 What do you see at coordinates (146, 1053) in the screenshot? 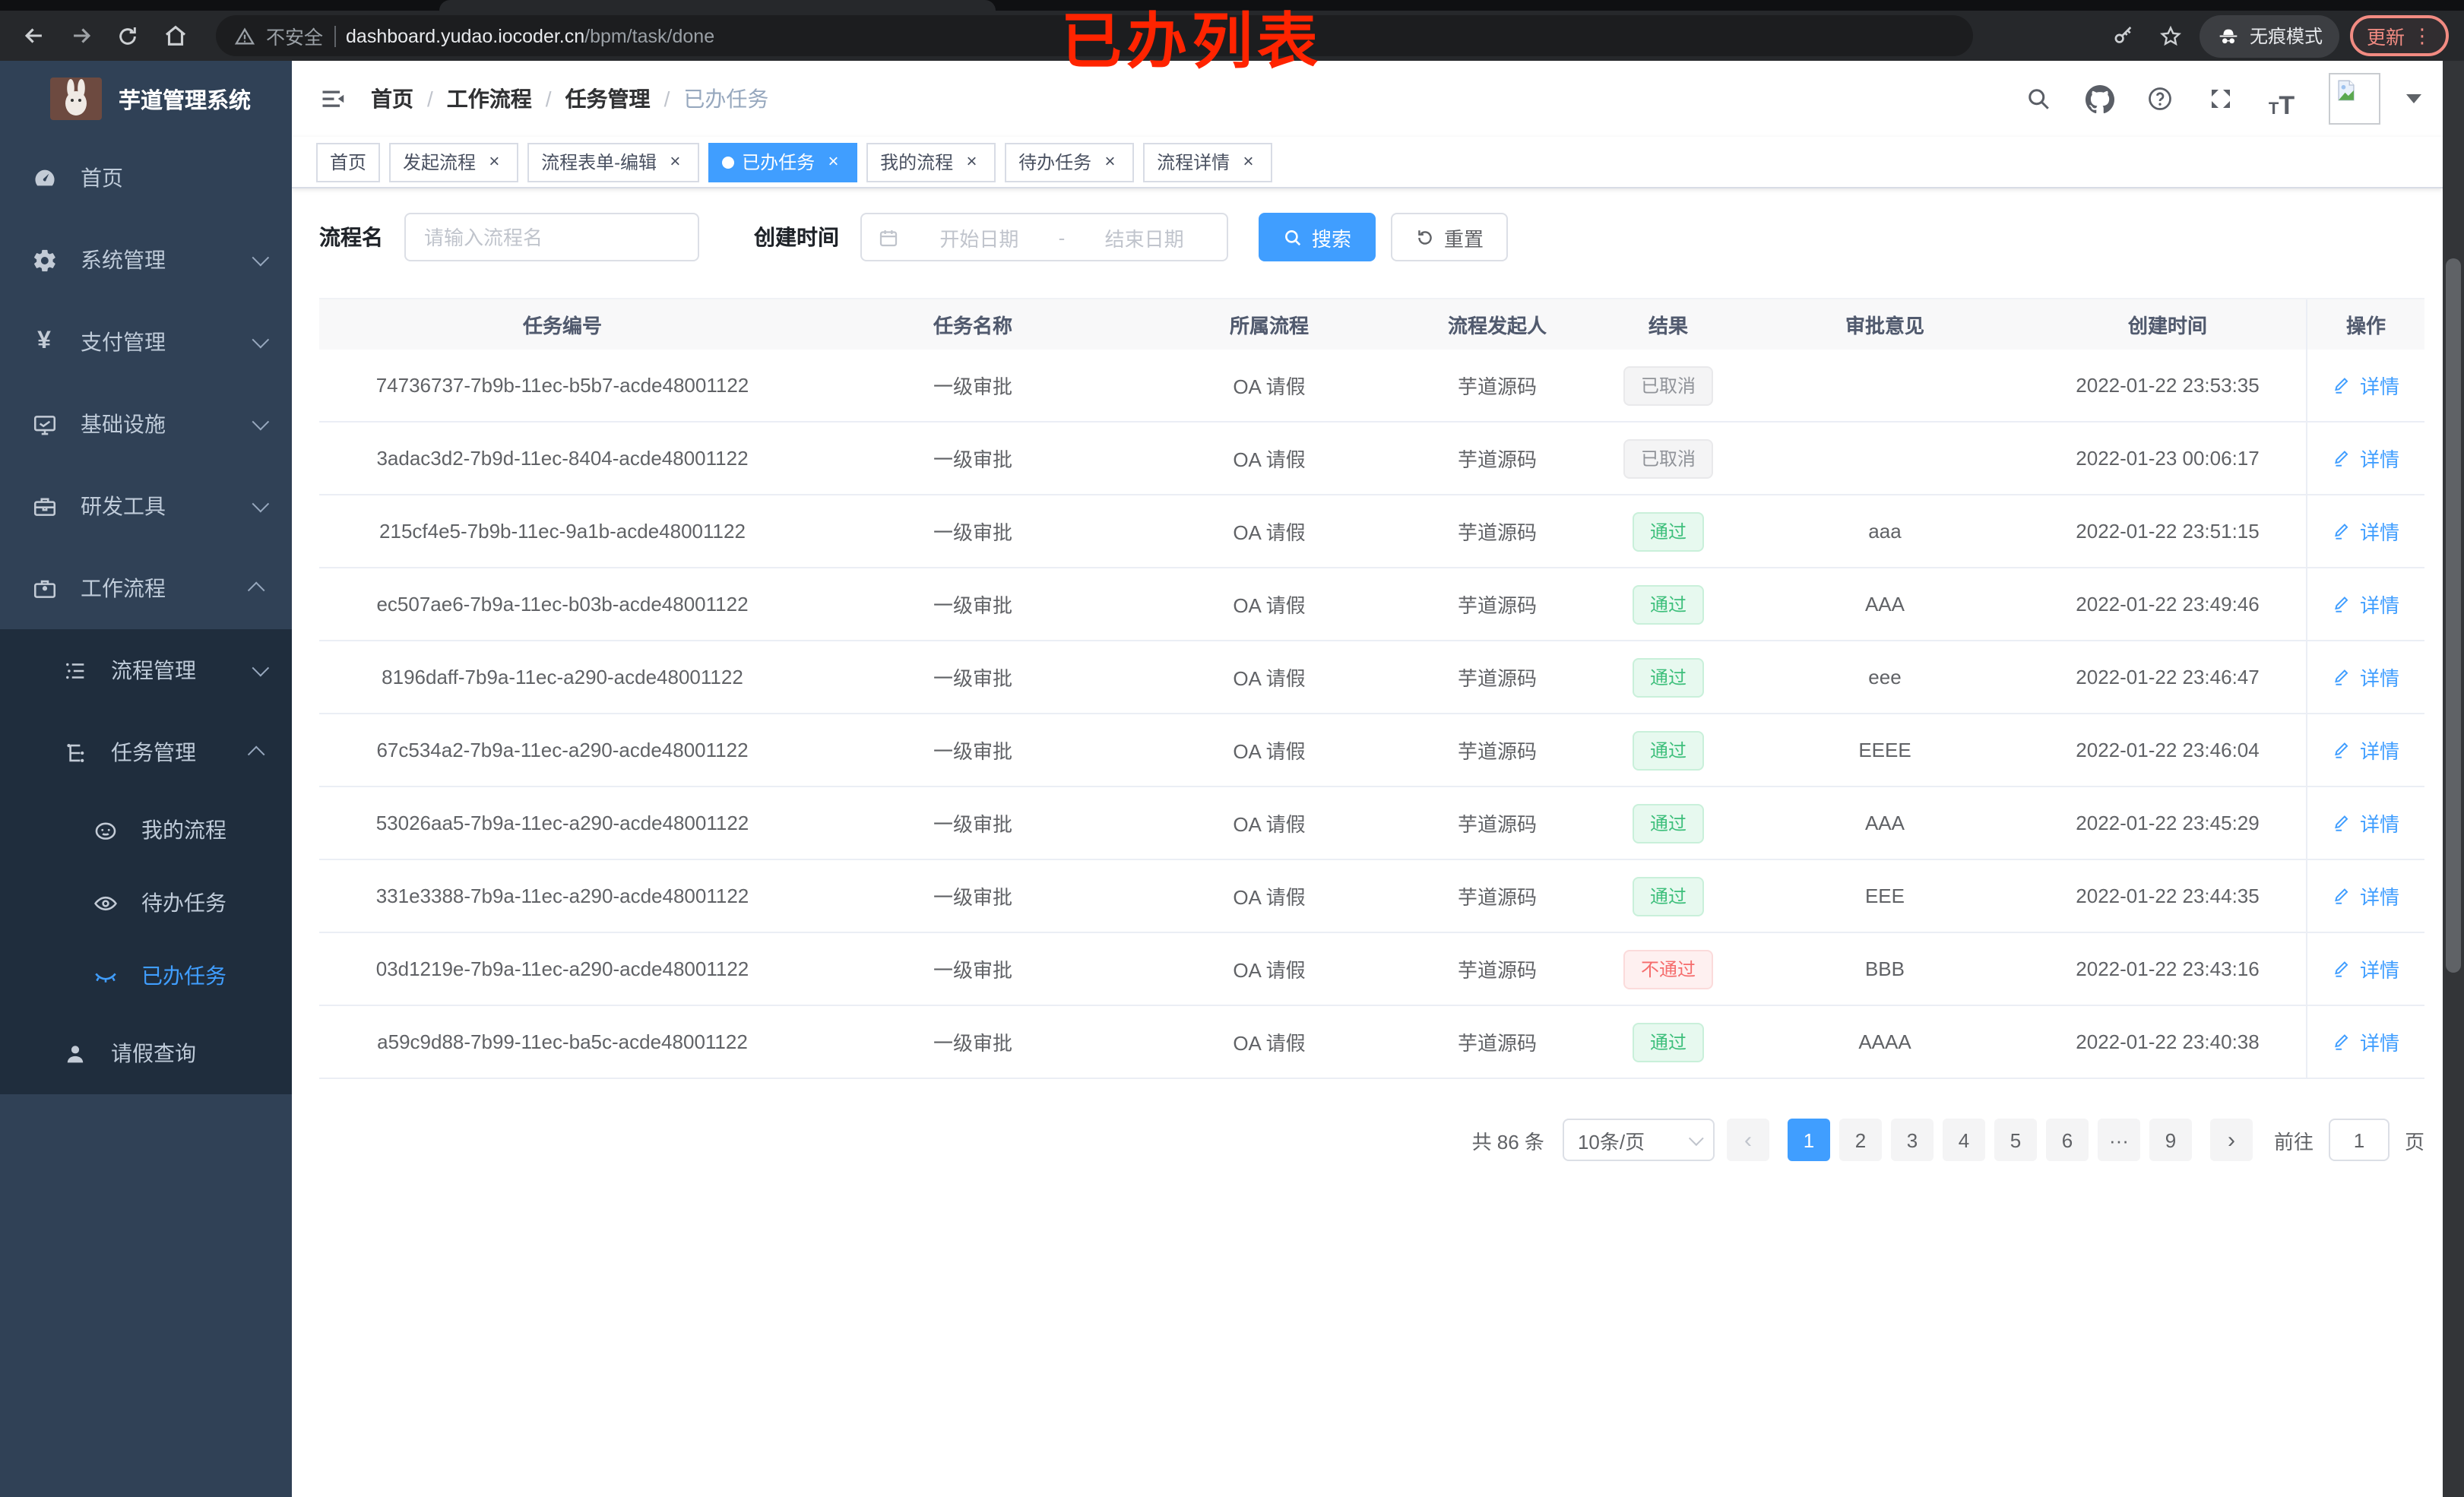
I see `sidebar-item-leave-query: 请假查询` at bounding box center [146, 1053].